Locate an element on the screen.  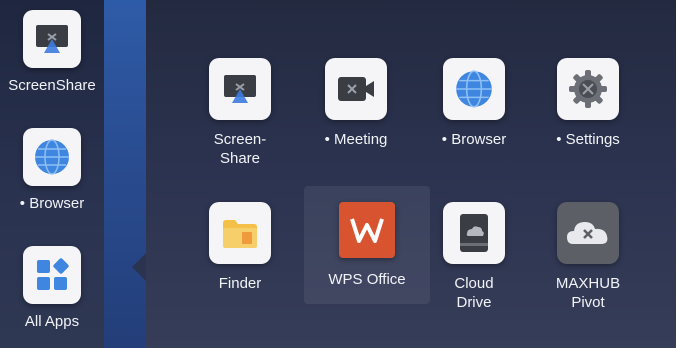
sidebar-item-screenshare: ScreenShare is located at coordinates (52, 52).